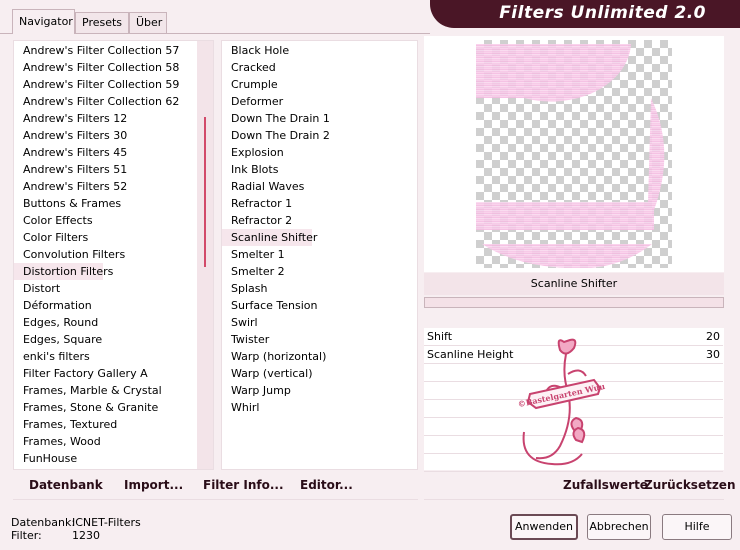  What do you see at coordinates (104, 424) in the screenshot?
I see `category-item: Frames, Textured` at bounding box center [104, 424].